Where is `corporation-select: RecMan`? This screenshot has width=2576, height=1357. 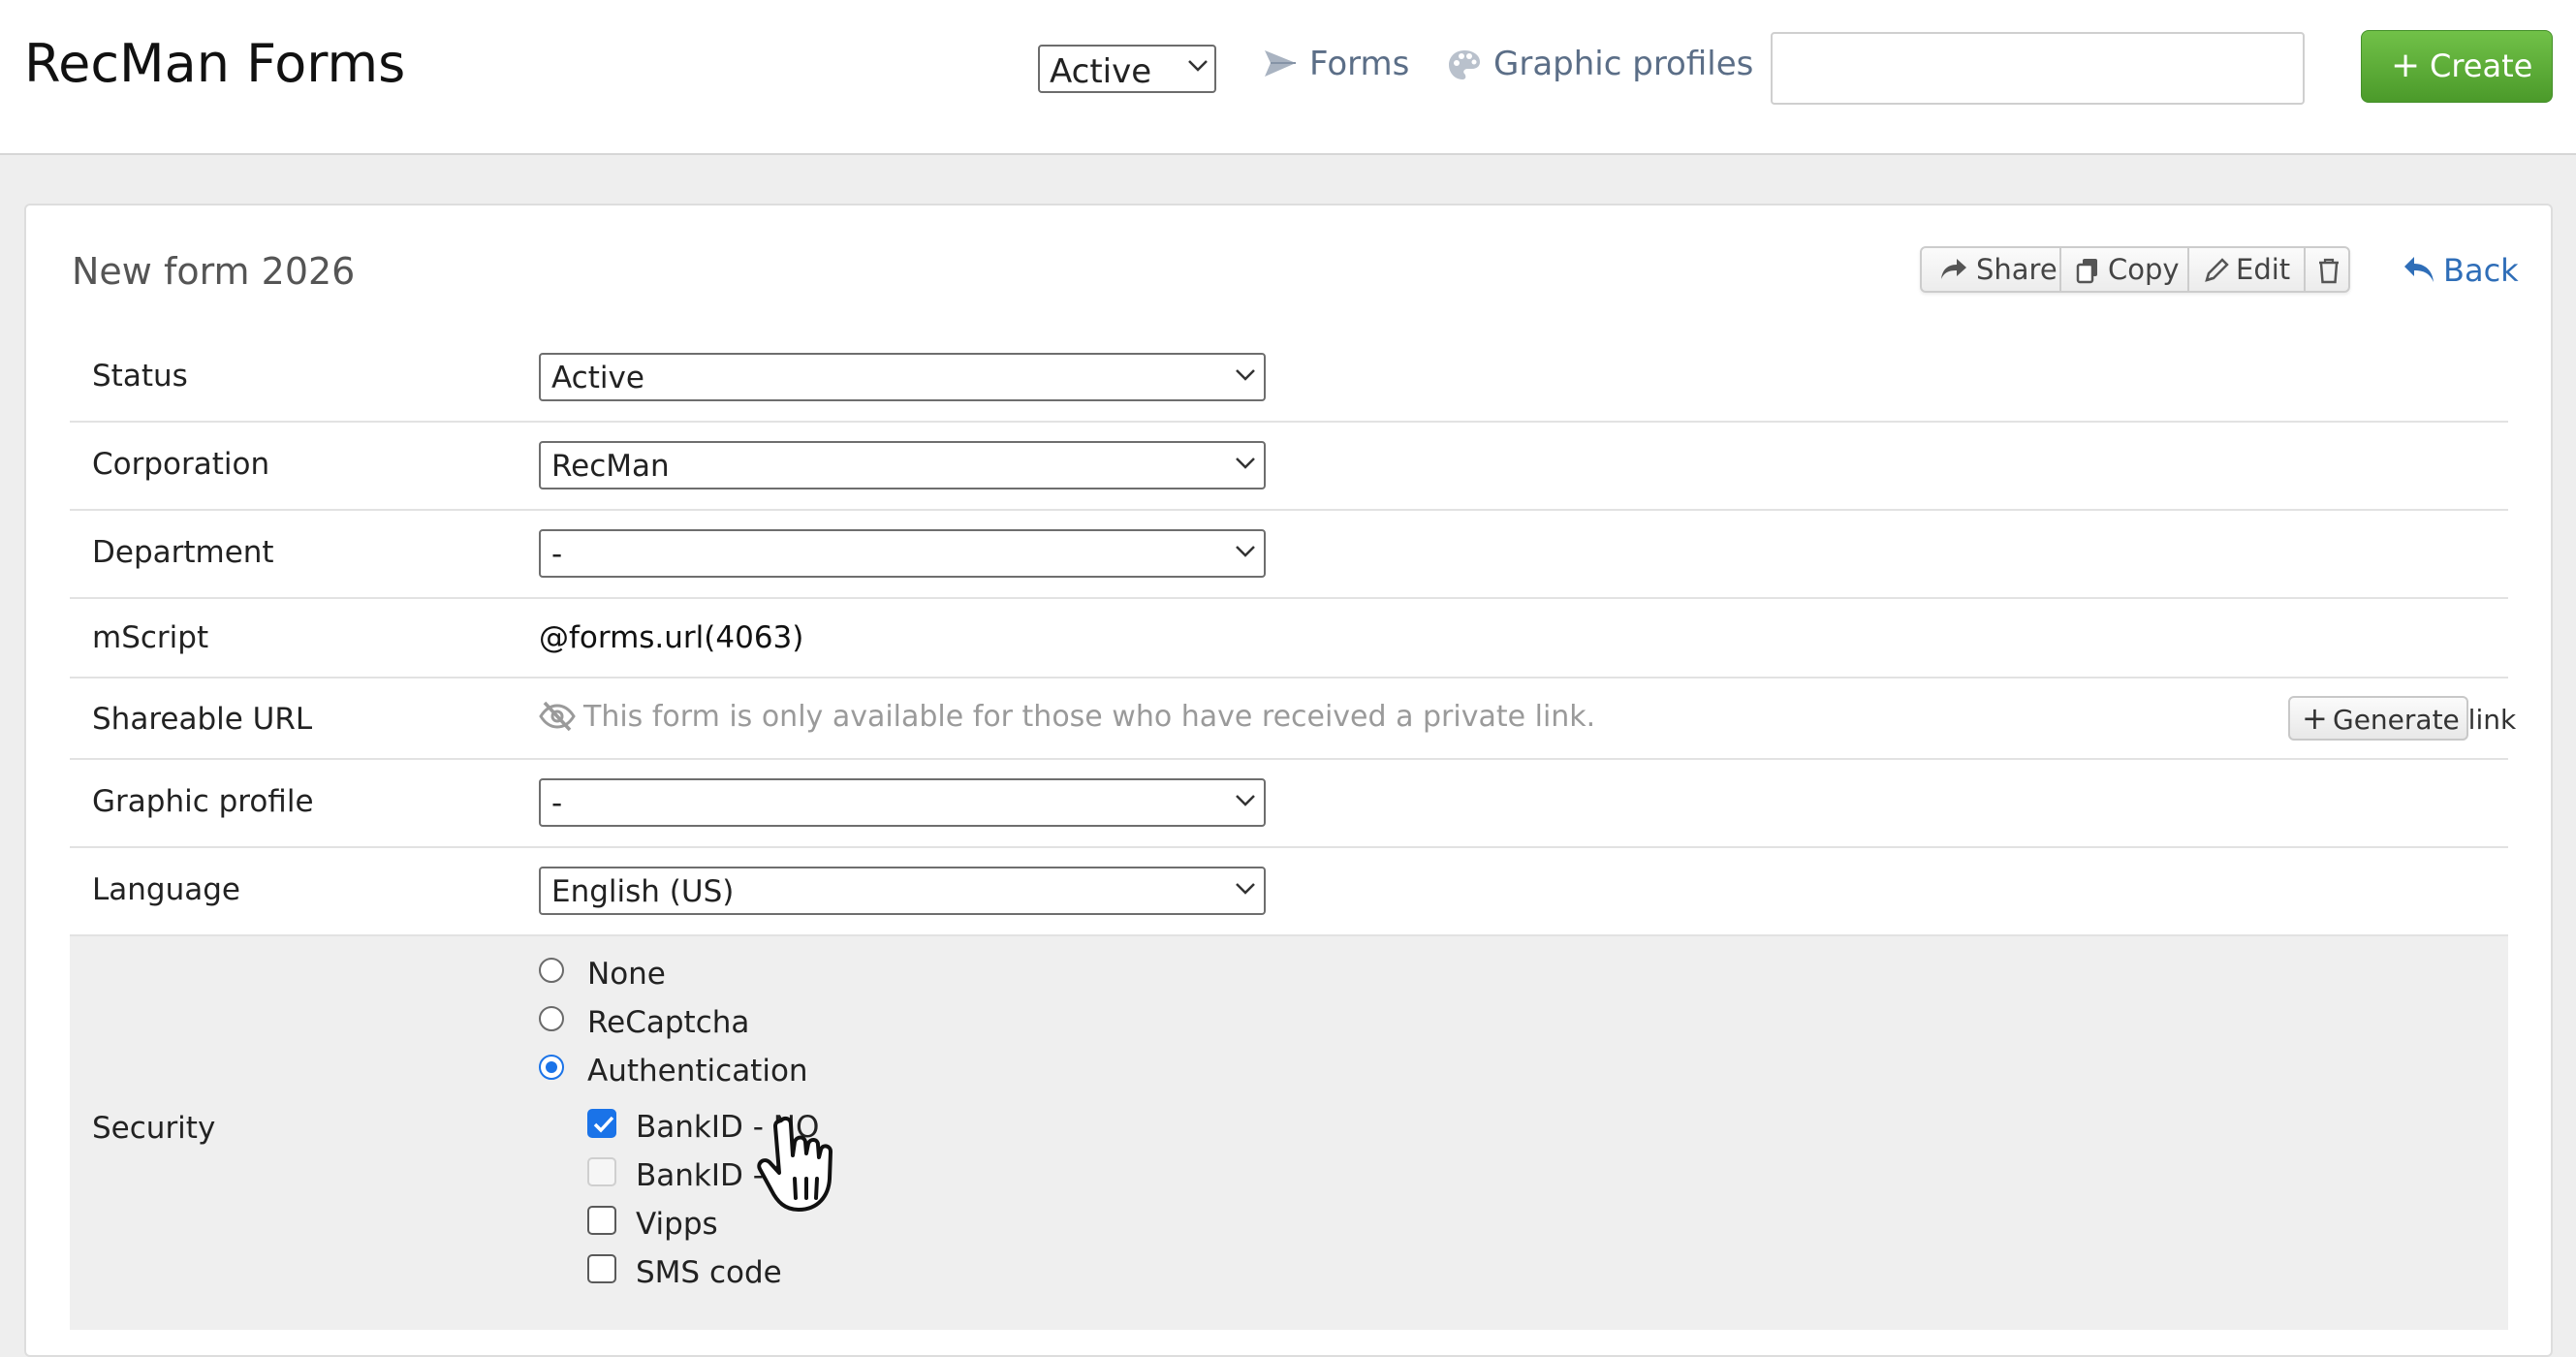
corporation-select: RecMan is located at coordinates (902, 465).